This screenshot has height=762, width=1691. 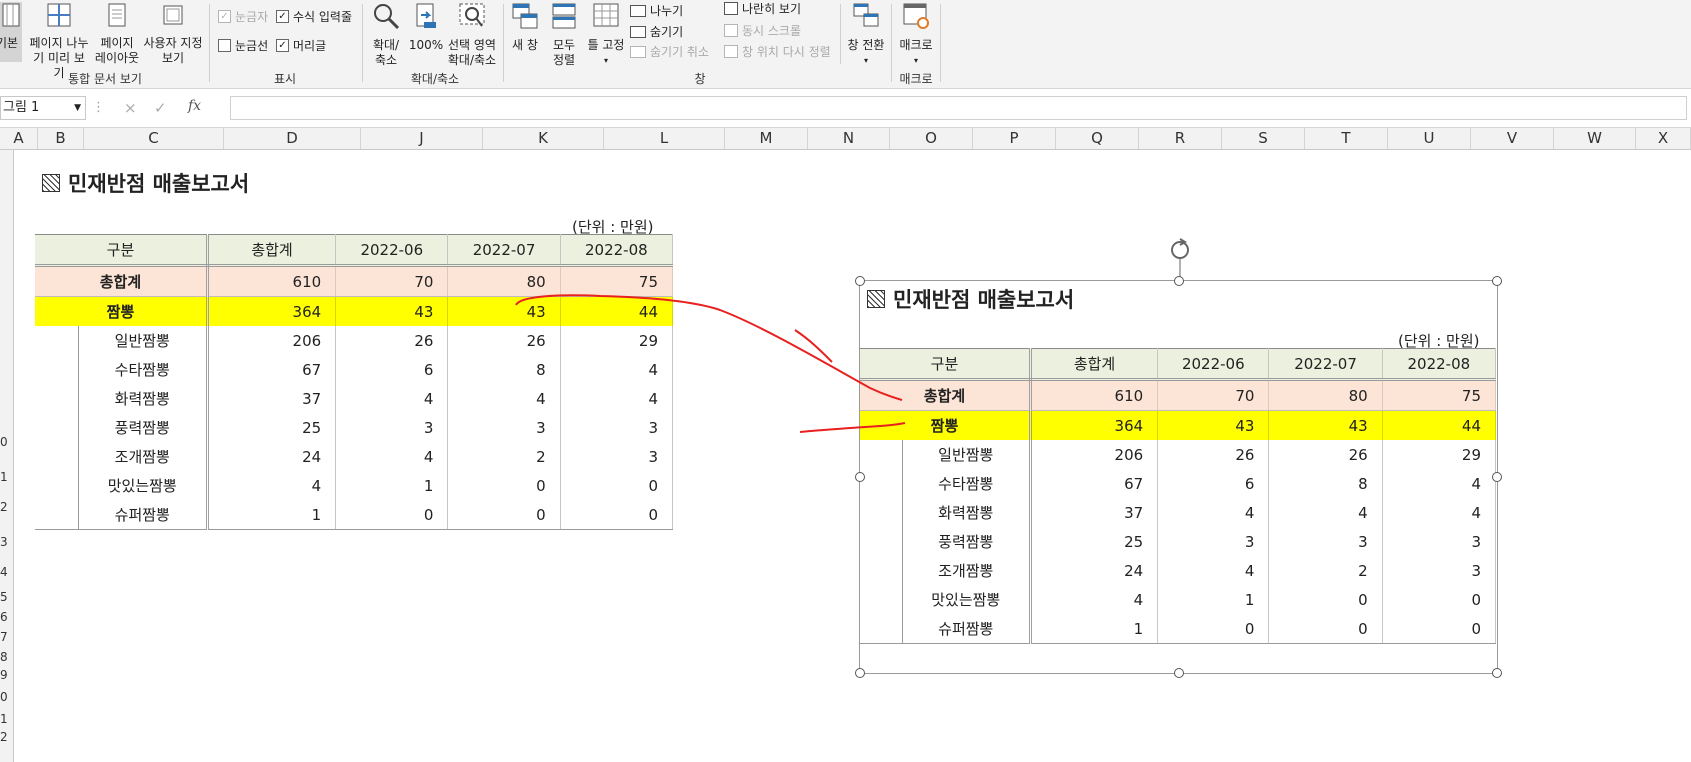 What do you see at coordinates (669, 51) in the screenshot?
I see `unhide-button: 숨기기 취소` at bounding box center [669, 51].